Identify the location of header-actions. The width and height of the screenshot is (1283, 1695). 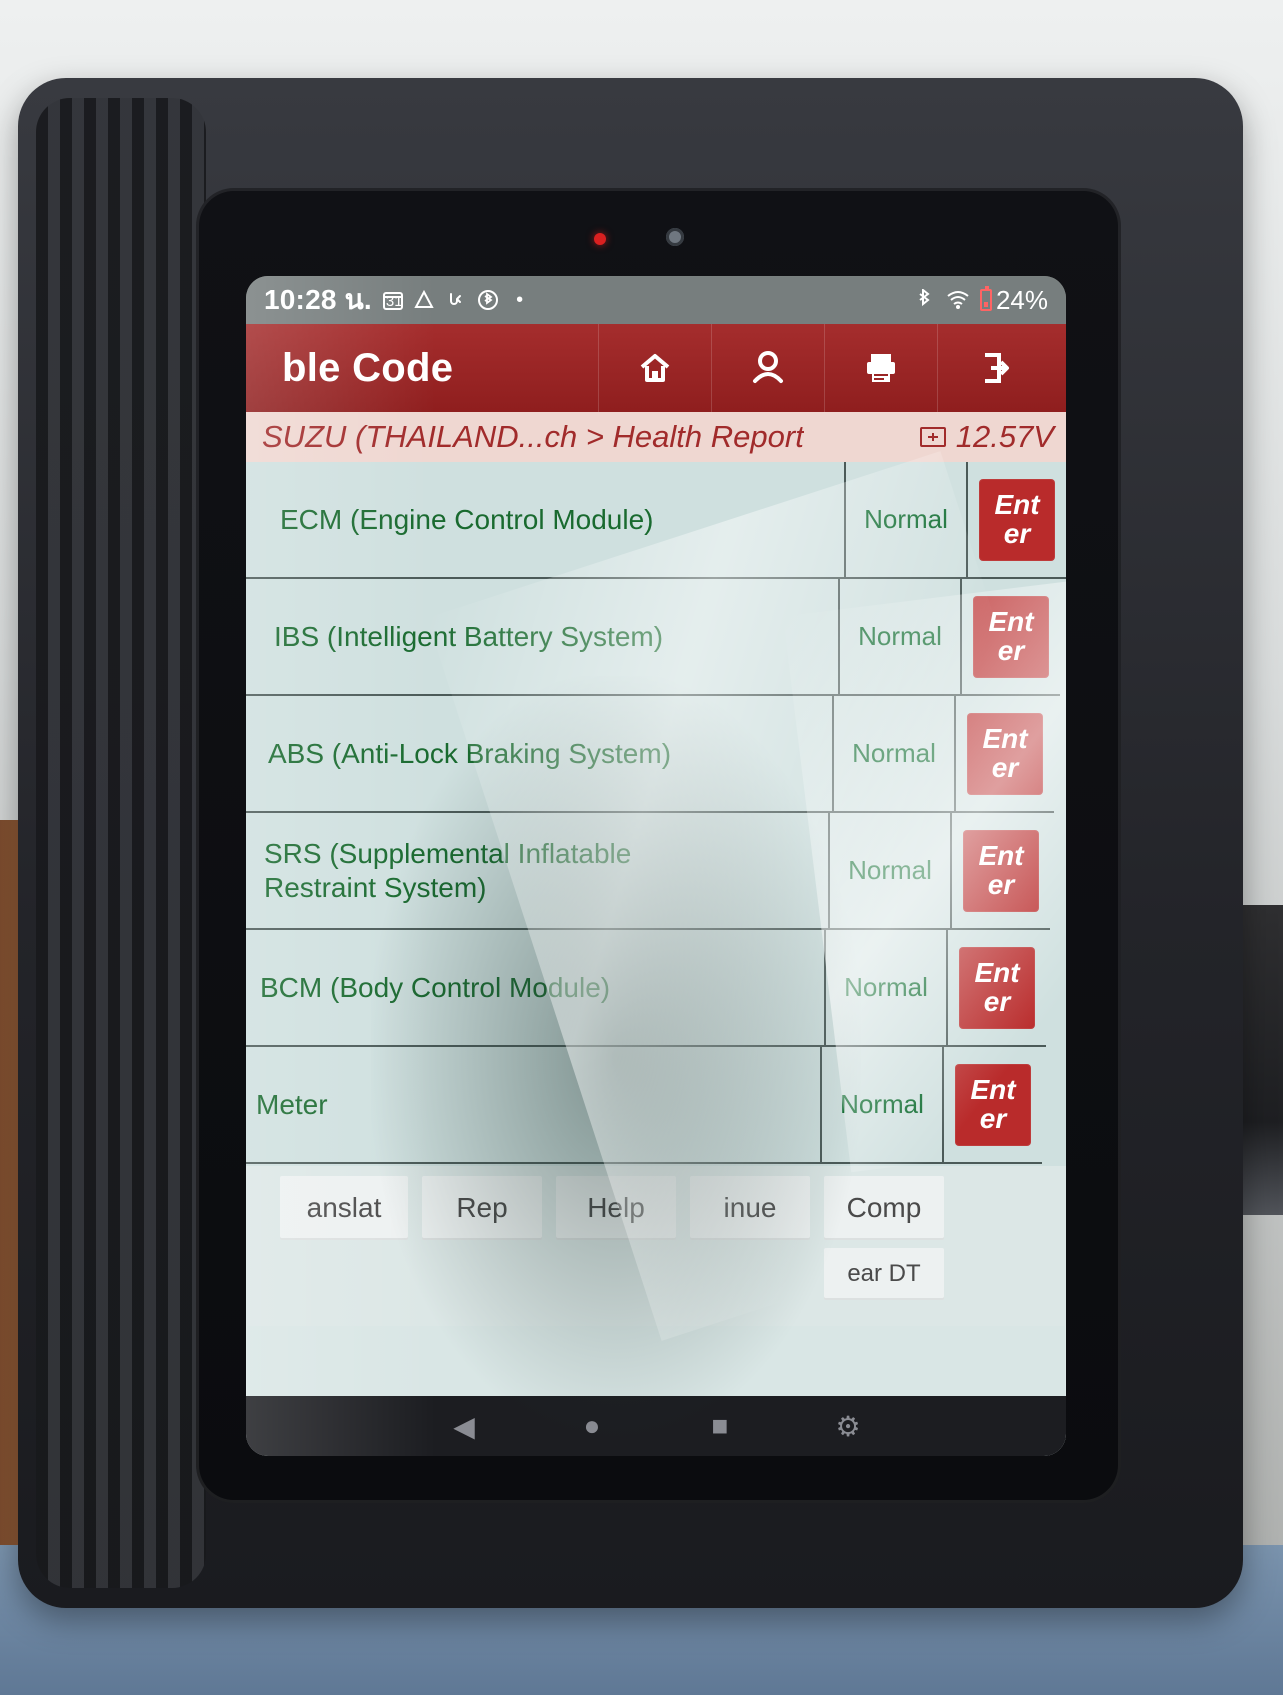
(824, 368).